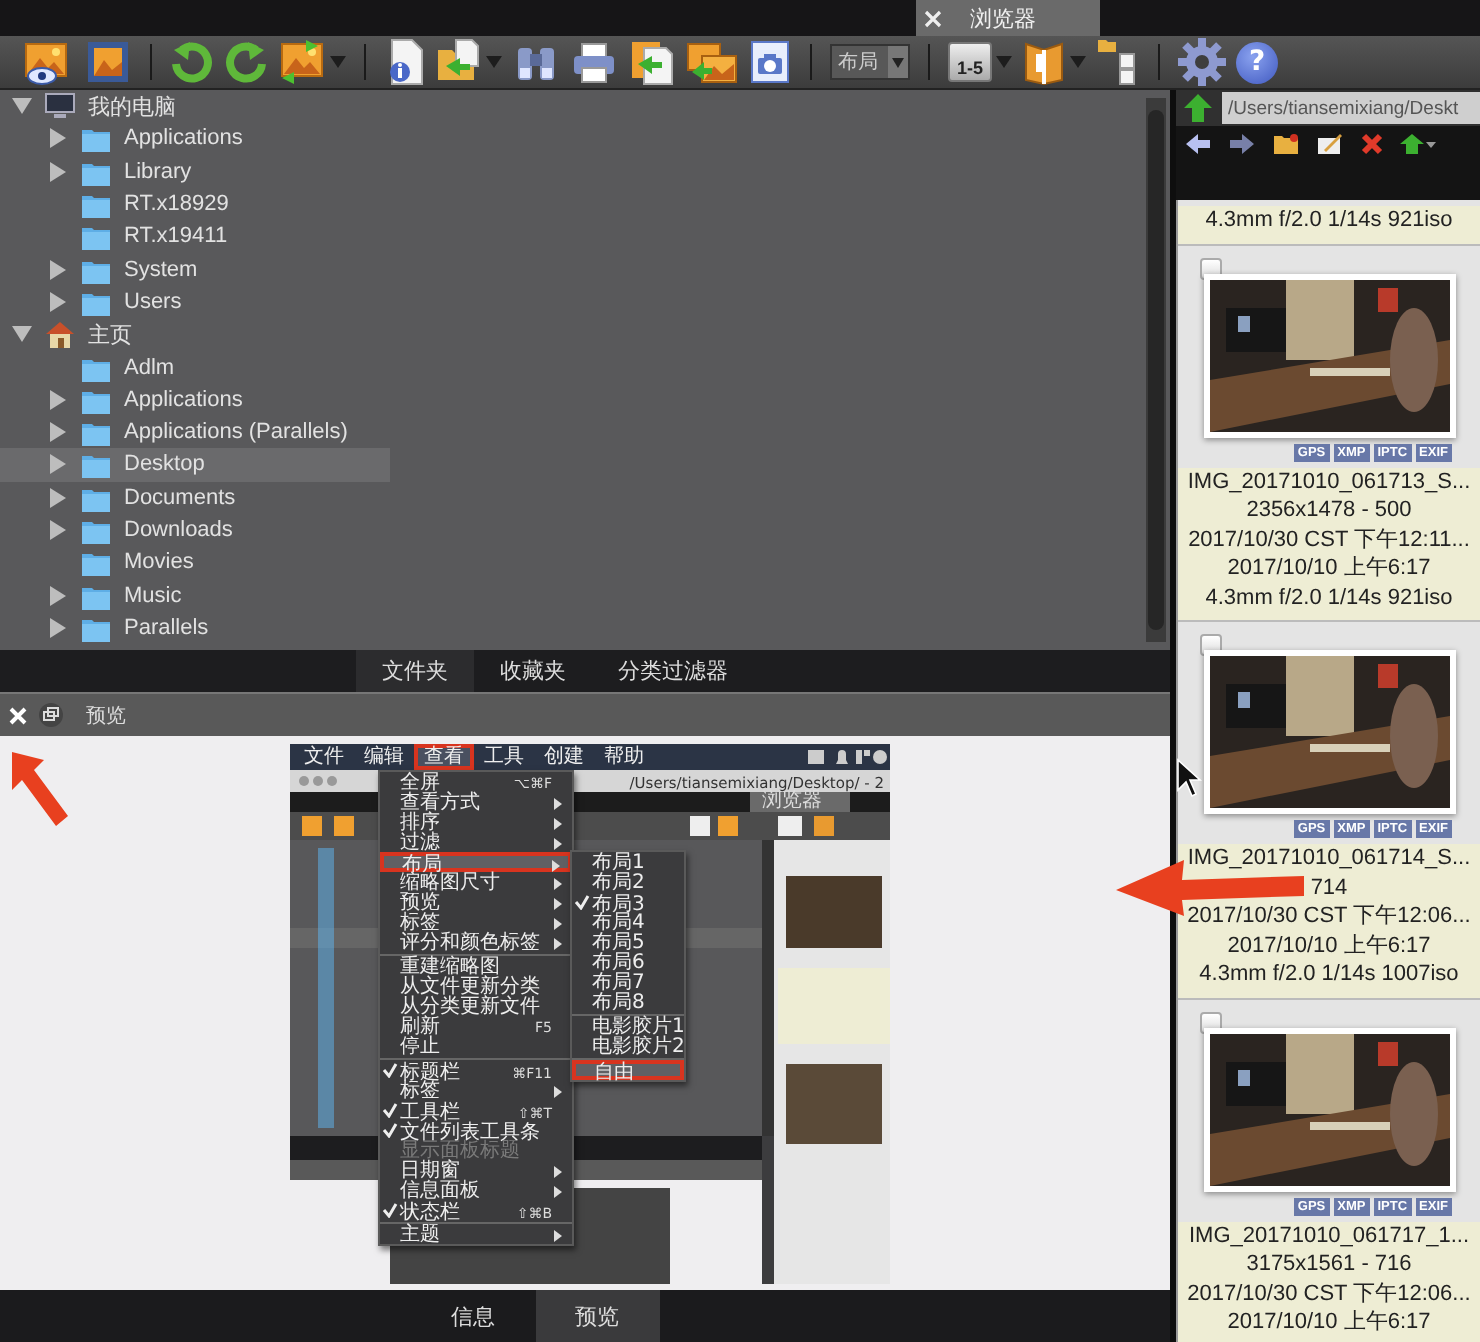 This screenshot has height=1342, width=1480. Describe the element at coordinates (1044, 62) in the screenshot. I see `book-icon` at that location.